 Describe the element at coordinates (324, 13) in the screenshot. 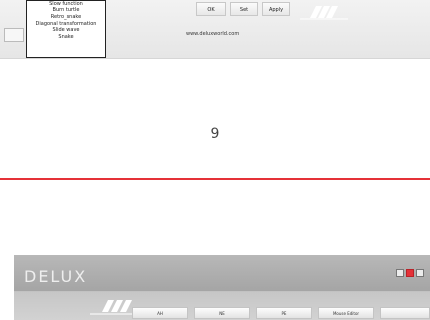

I see `stripes-logo-icon` at that location.